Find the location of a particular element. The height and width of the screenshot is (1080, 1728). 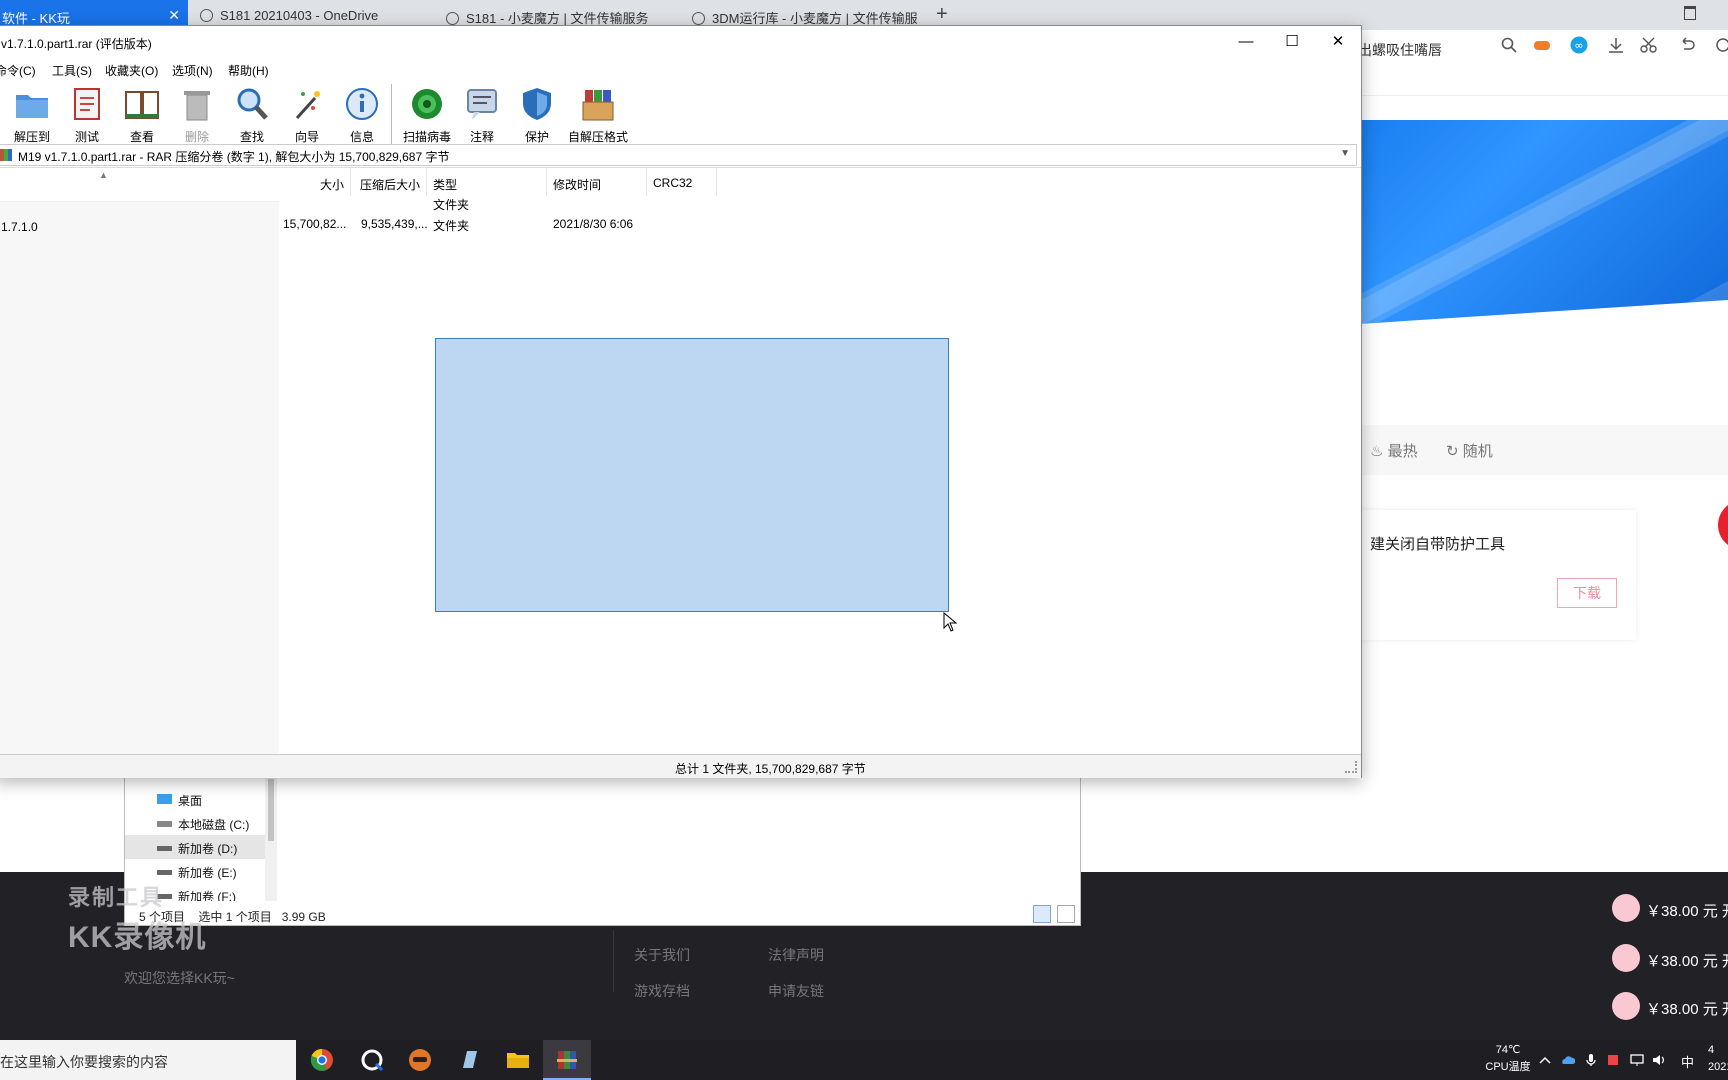

vip-price-1: ￥38.00 元 开通 is located at coordinates (1670, 908).